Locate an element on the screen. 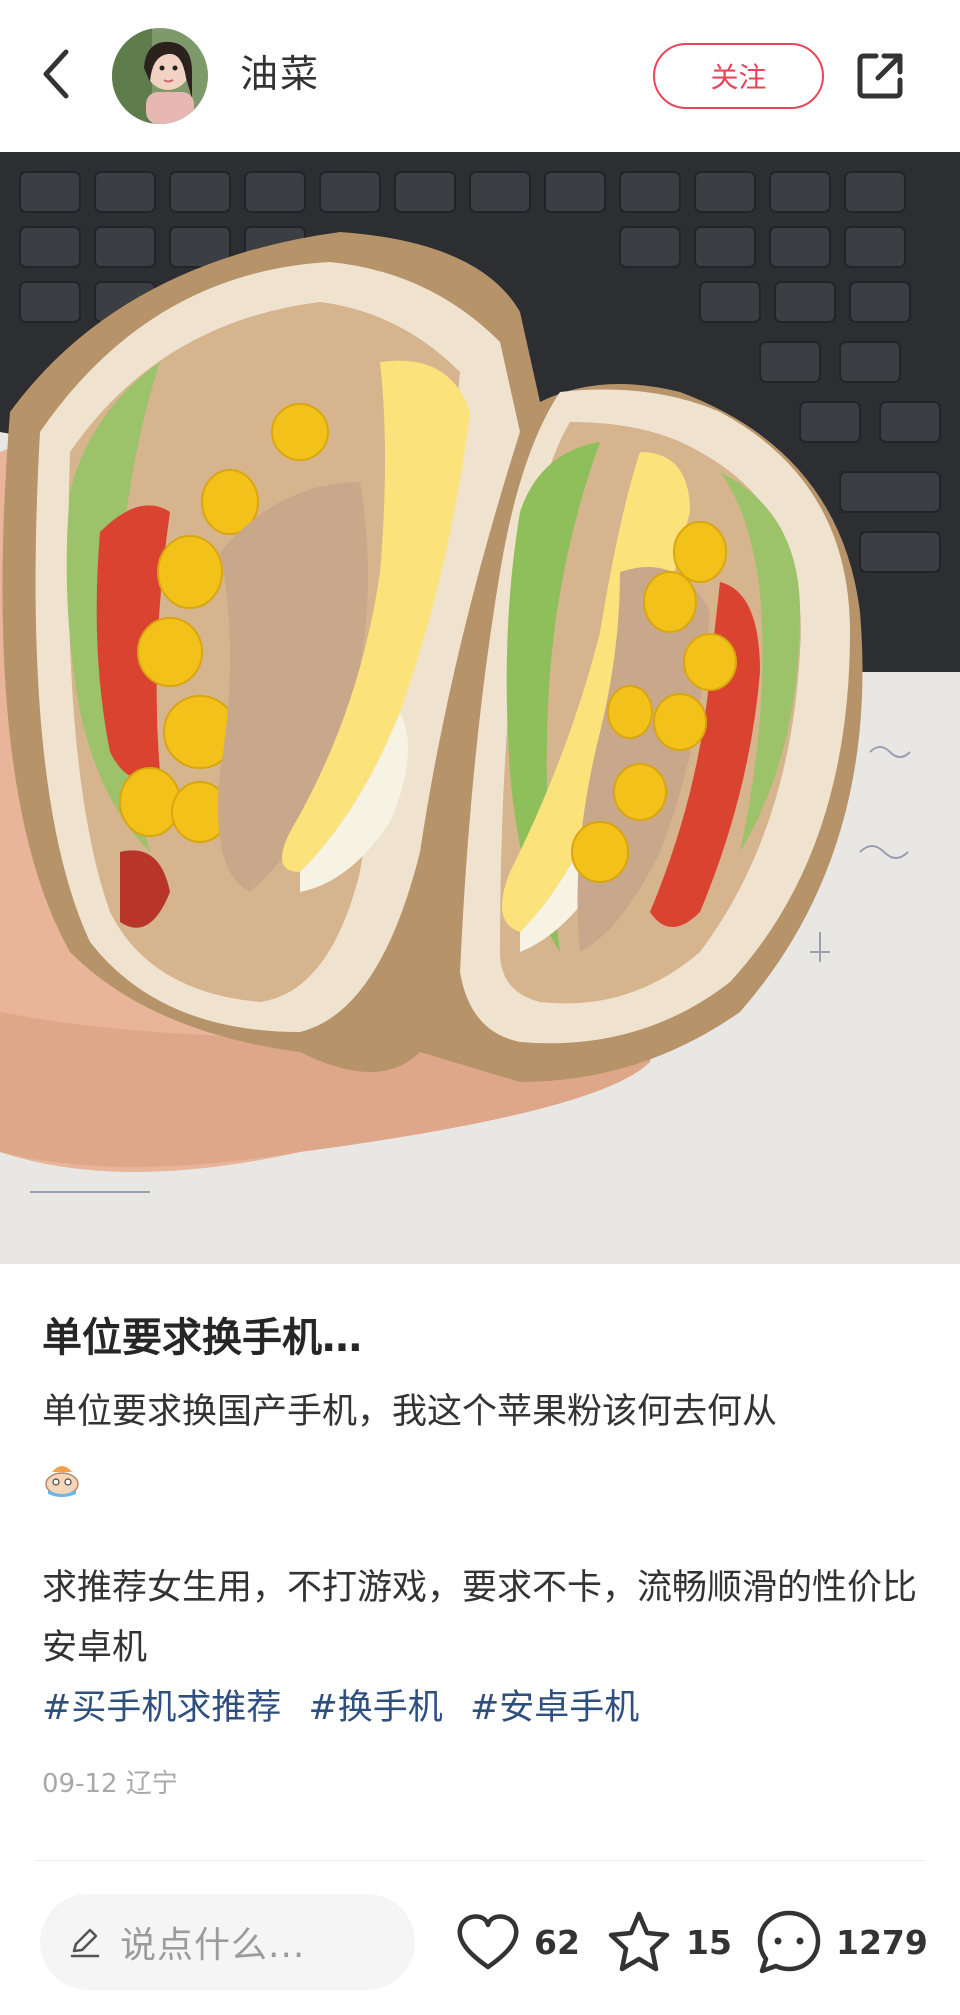 The image size is (960, 2015). author-avatar is located at coordinates (160, 76).